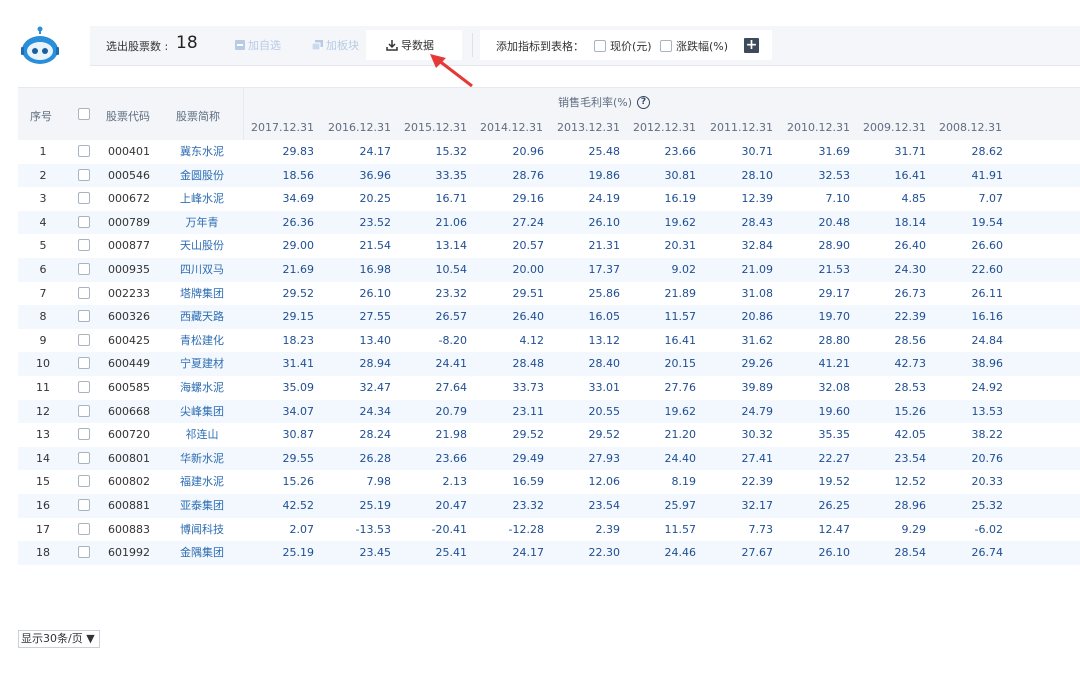 This screenshot has height=699, width=1080. Describe the element at coordinates (604, 293) in the screenshot. I see `gross-margin-value: 25.86` at that location.